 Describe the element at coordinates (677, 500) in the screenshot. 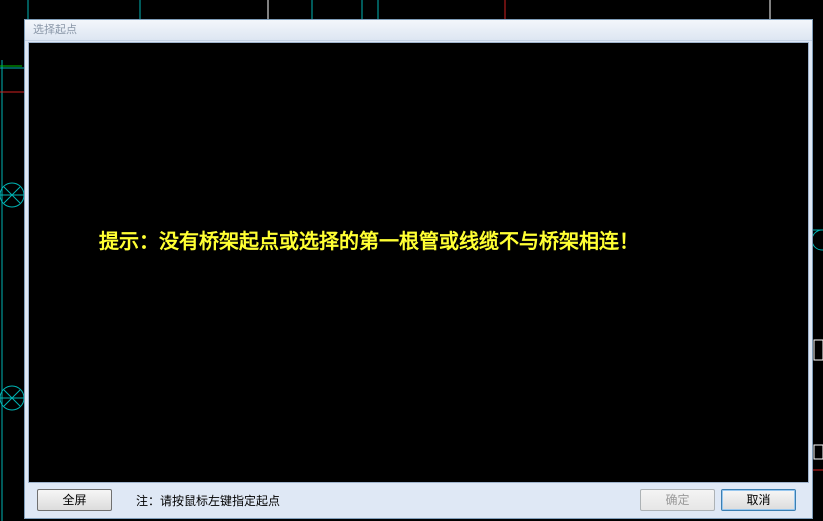

I see `ok-button: 确定` at that location.